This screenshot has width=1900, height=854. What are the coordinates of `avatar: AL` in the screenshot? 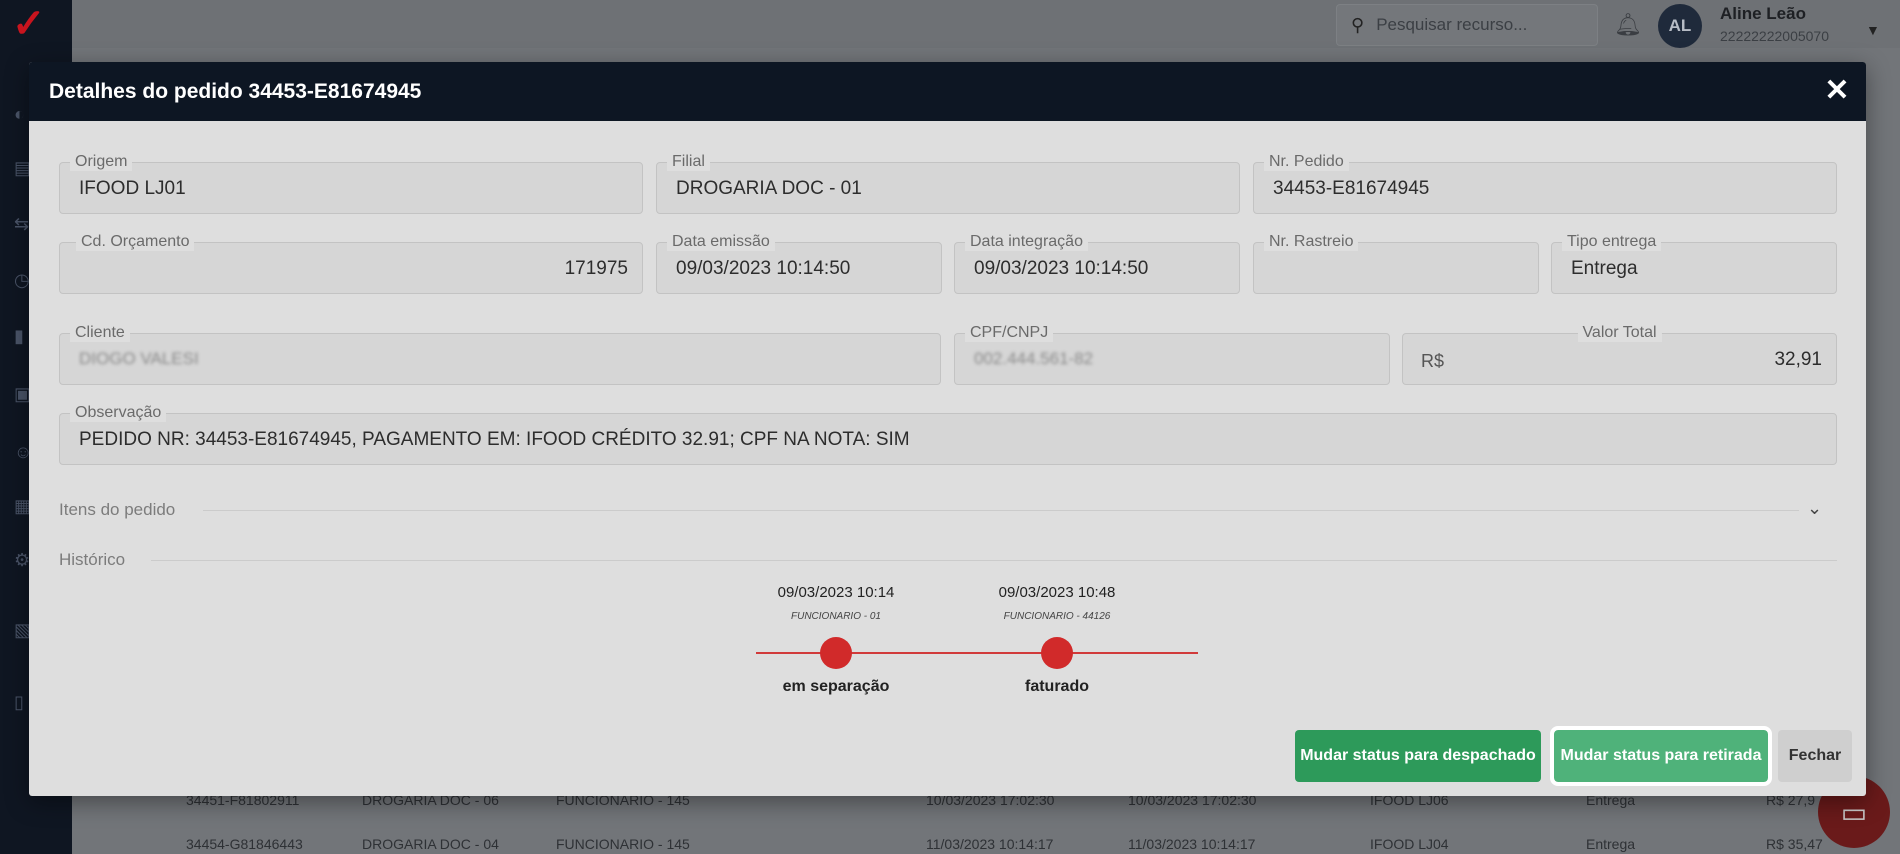 It's located at (1680, 26).